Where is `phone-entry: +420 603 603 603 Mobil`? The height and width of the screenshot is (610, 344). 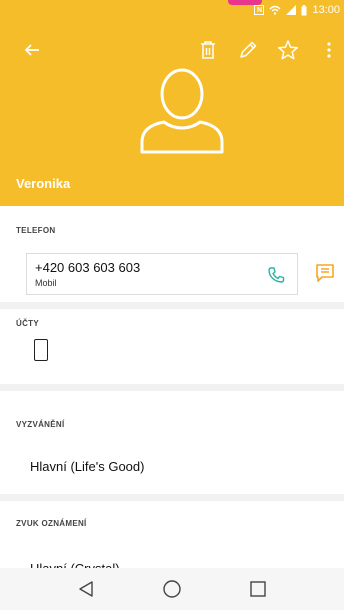
phone-entry: +420 603 603 603 Mobil is located at coordinates (162, 274).